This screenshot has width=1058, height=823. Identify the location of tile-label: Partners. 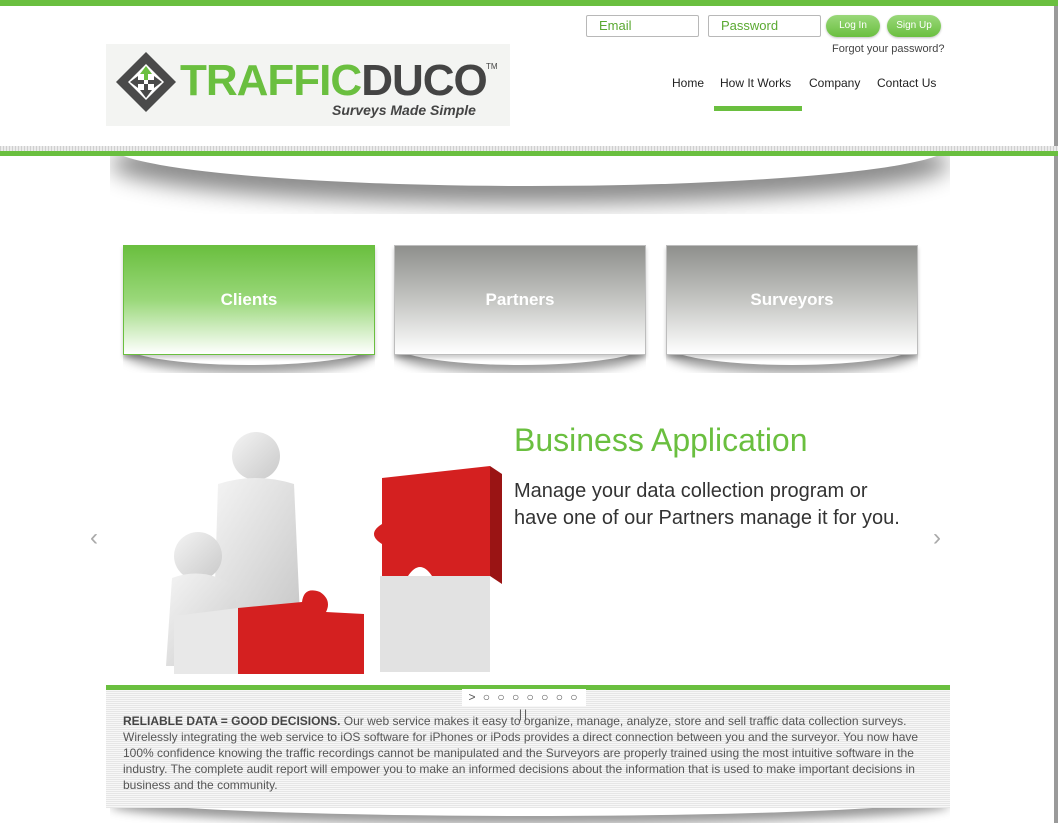
(520, 299).